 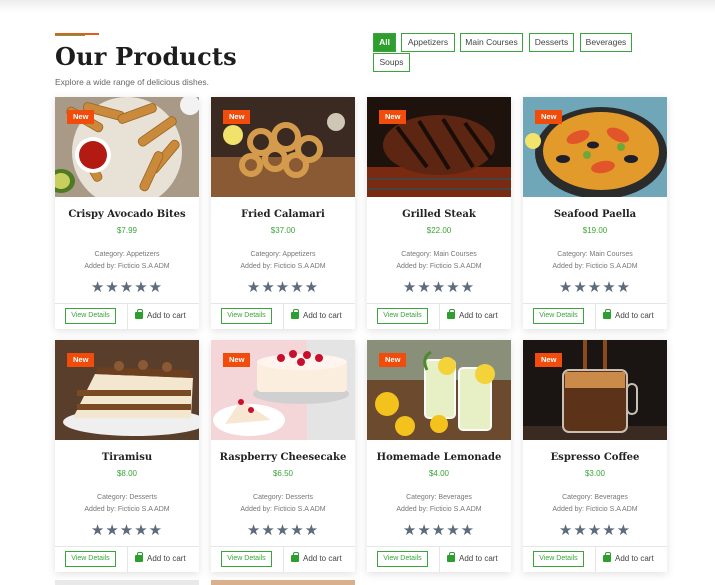 What do you see at coordinates (606, 42) in the screenshot?
I see `filter-beverages-button: Beverages` at bounding box center [606, 42].